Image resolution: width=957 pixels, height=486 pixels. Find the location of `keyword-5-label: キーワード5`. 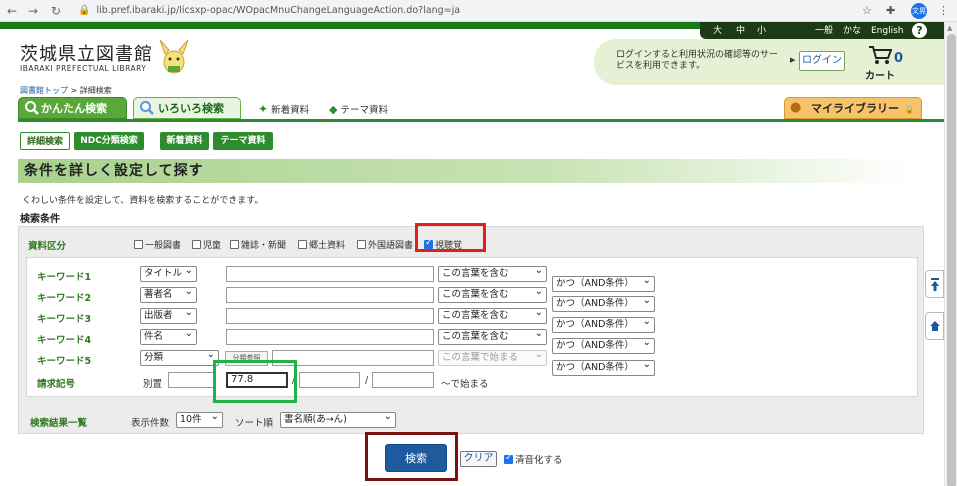

keyword-5-label: キーワード5 is located at coordinates (64, 361).